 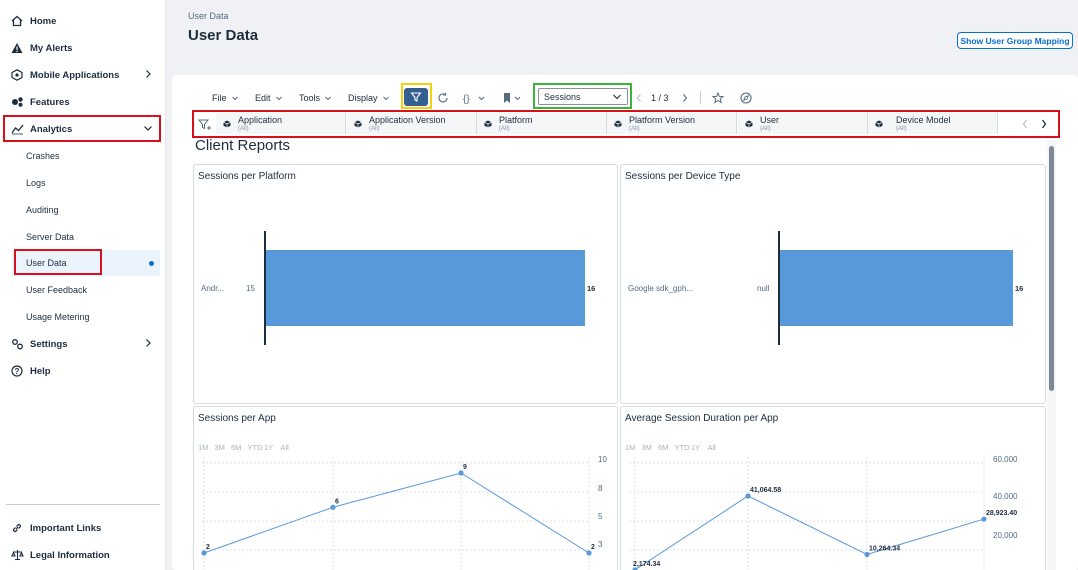 What do you see at coordinates (17, 528) in the screenshot?
I see `link-icon` at bounding box center [17, 528].